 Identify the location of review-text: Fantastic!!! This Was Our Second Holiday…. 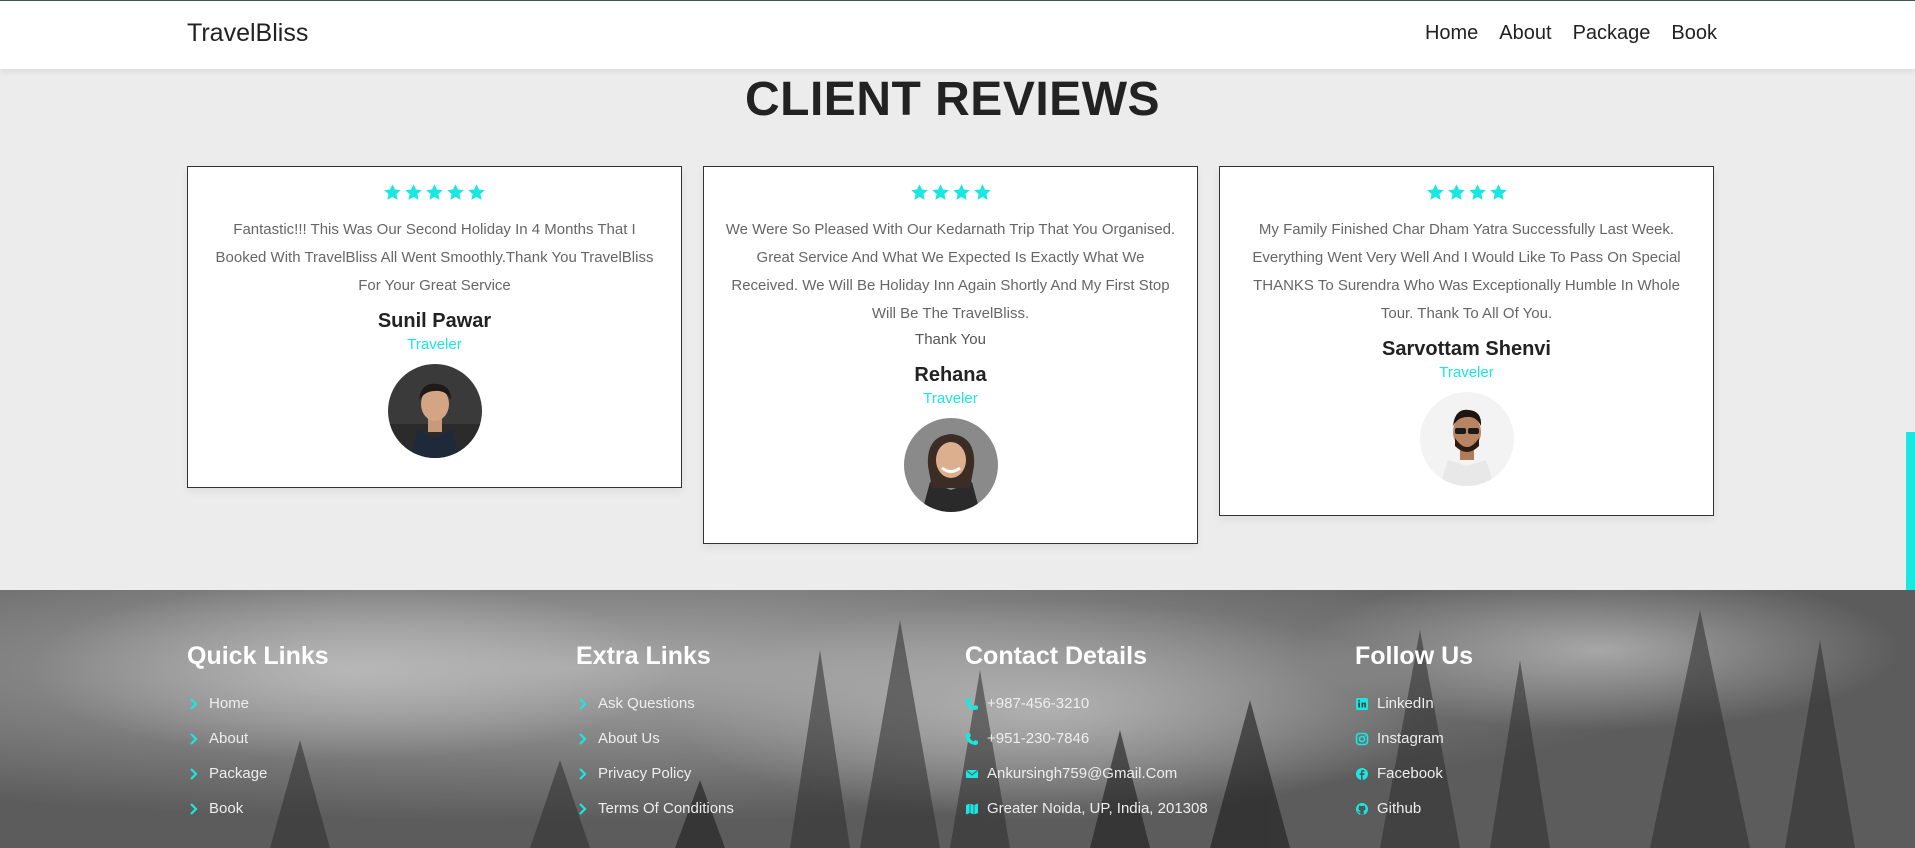
(434, 257).